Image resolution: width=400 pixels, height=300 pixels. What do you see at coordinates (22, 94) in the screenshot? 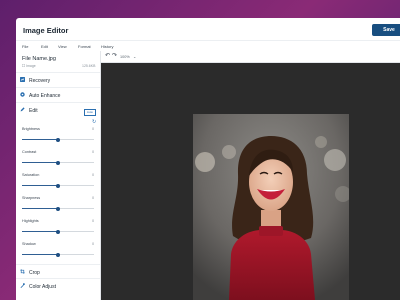
I see `auto-enhance-icon` at bounding box center [22, 94].